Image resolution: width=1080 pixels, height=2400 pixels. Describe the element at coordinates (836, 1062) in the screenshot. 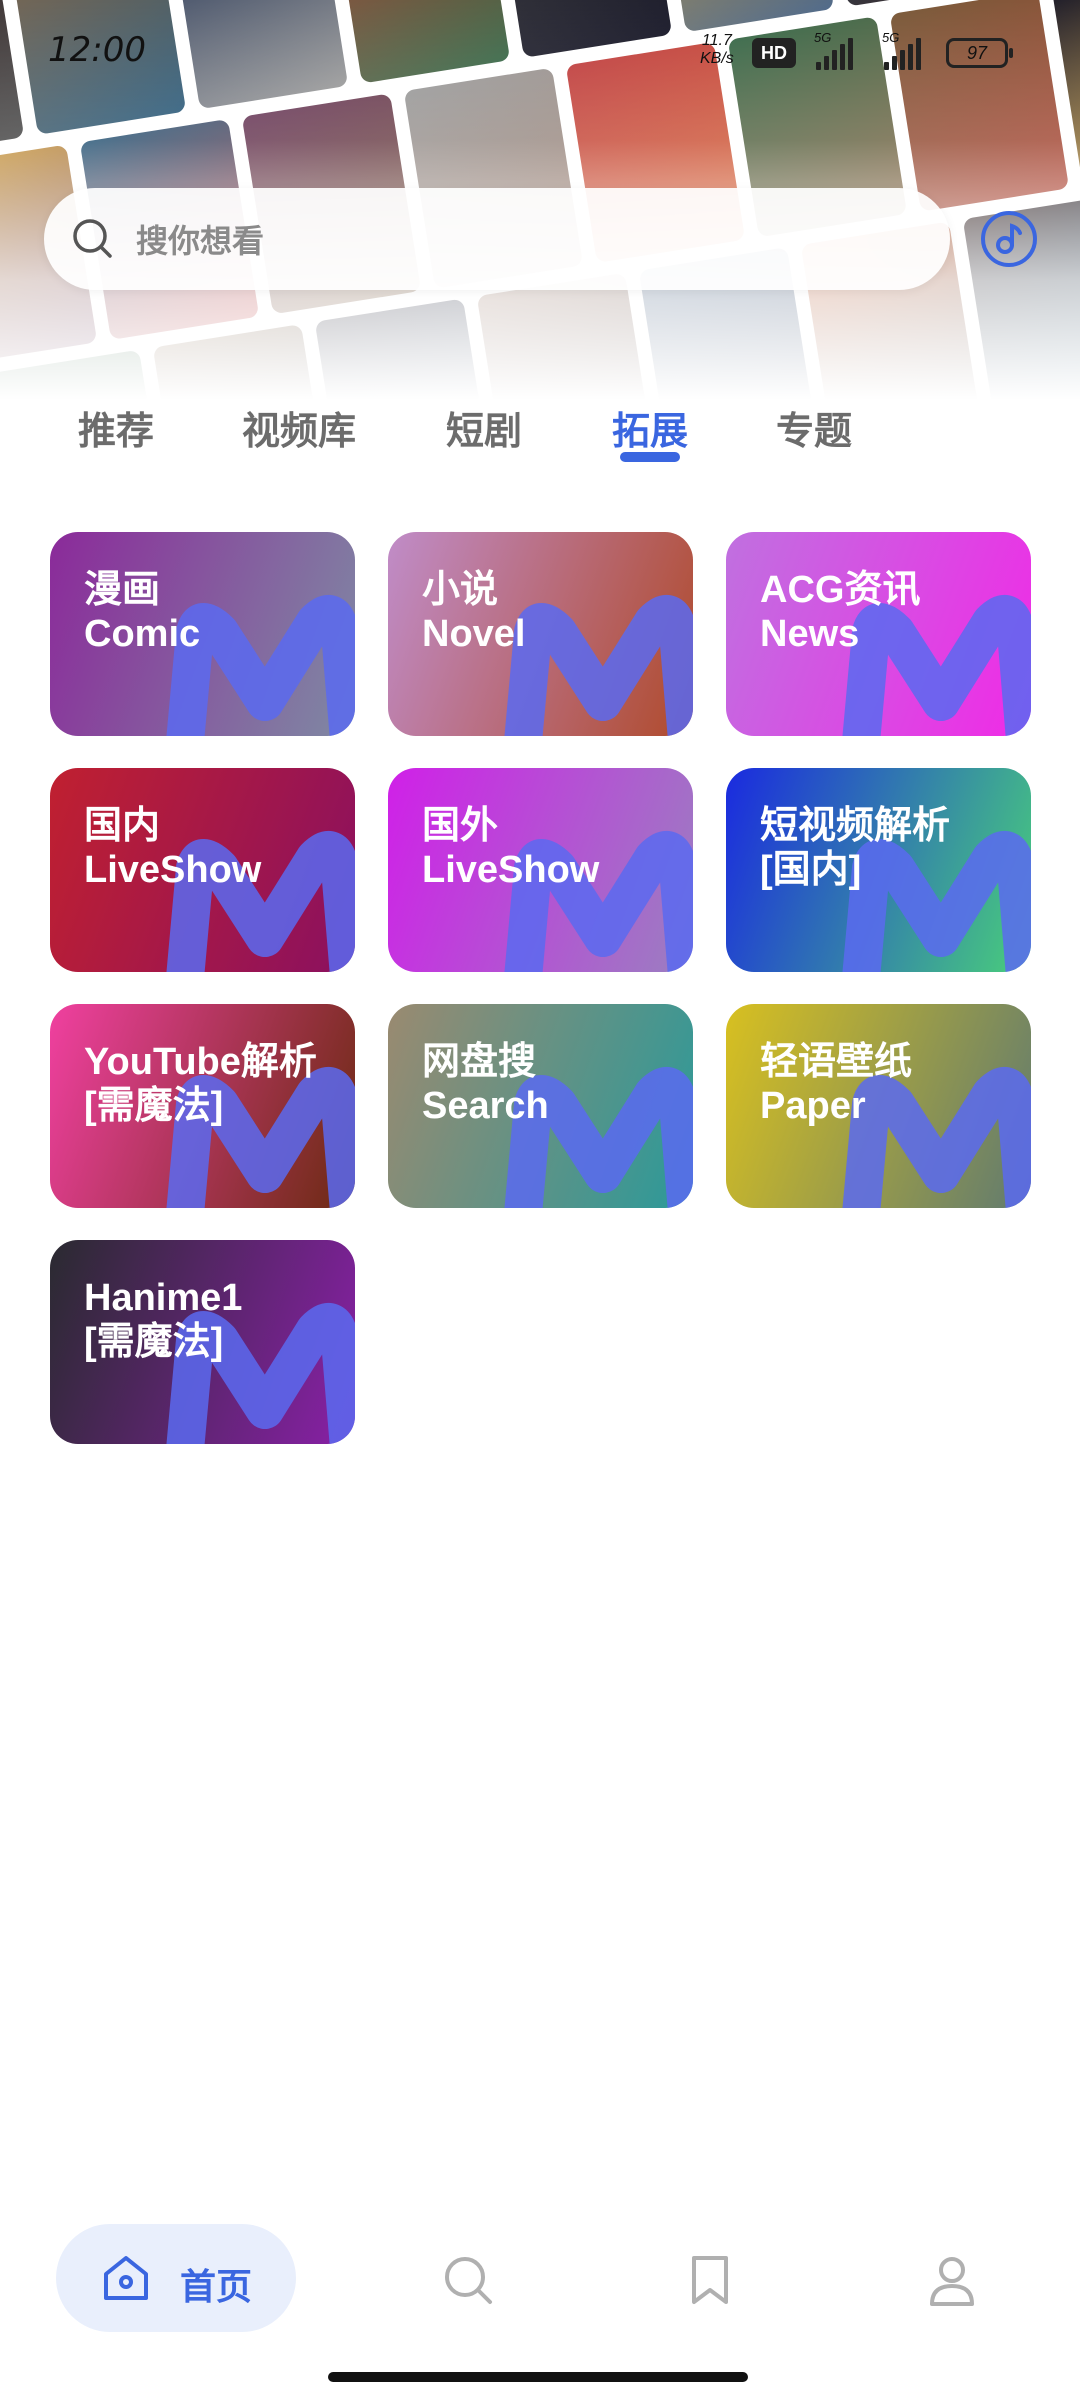

I see `card-title: 轻语壁纸` at that location.